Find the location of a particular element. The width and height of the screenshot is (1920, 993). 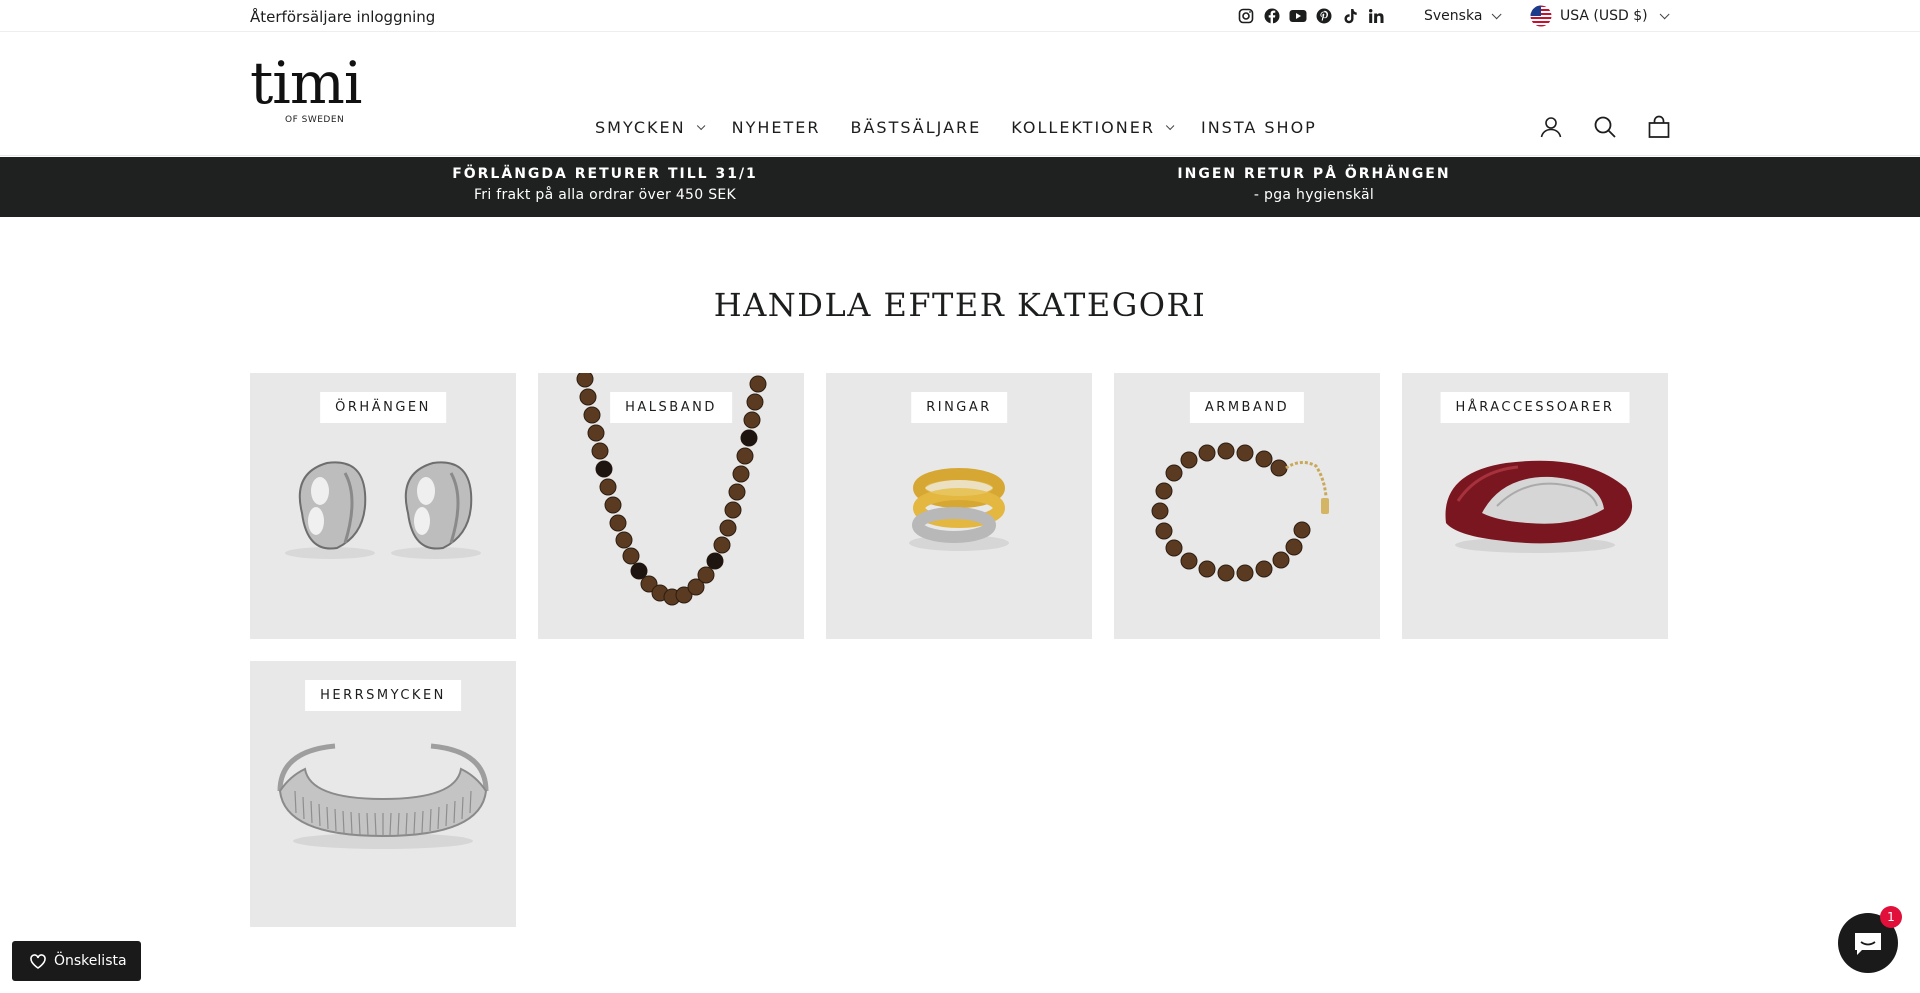

search-icon is located at coordinates (1605, 127).